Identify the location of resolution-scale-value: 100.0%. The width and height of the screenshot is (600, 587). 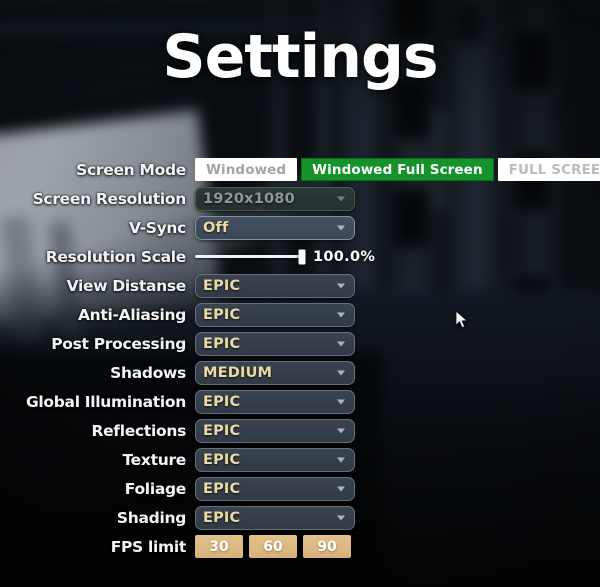
(344, 256).